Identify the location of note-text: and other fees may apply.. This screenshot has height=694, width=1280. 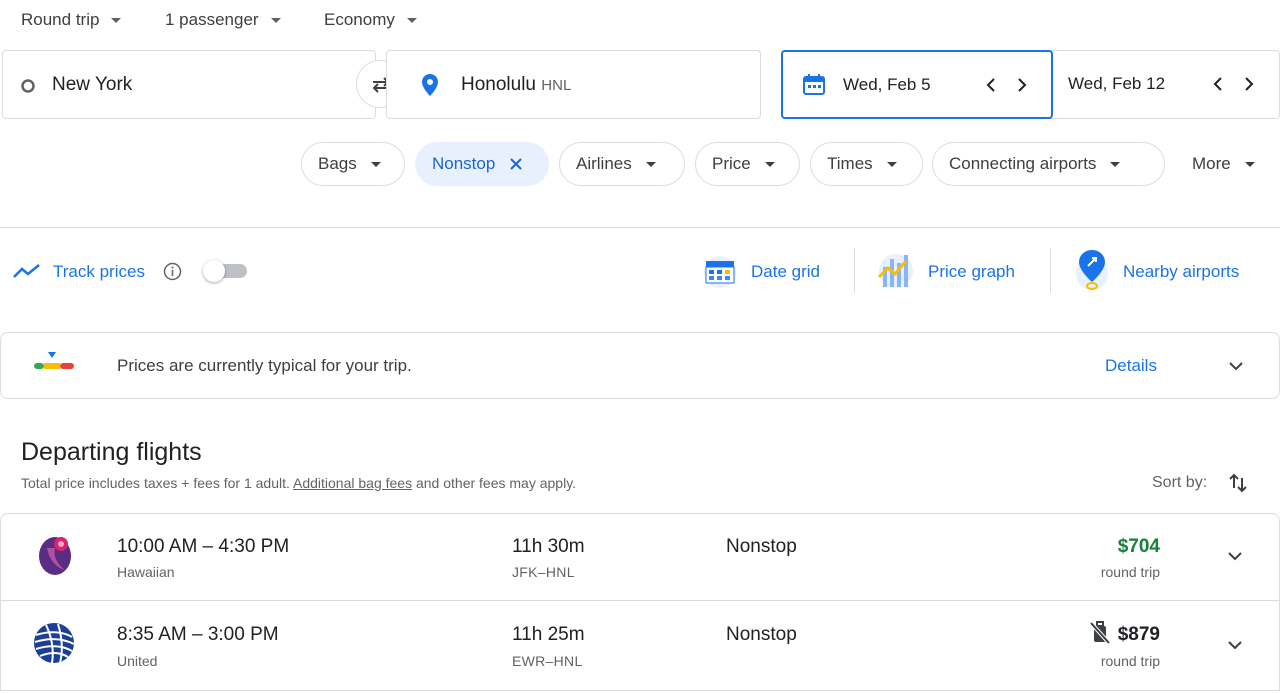
(496, 483).